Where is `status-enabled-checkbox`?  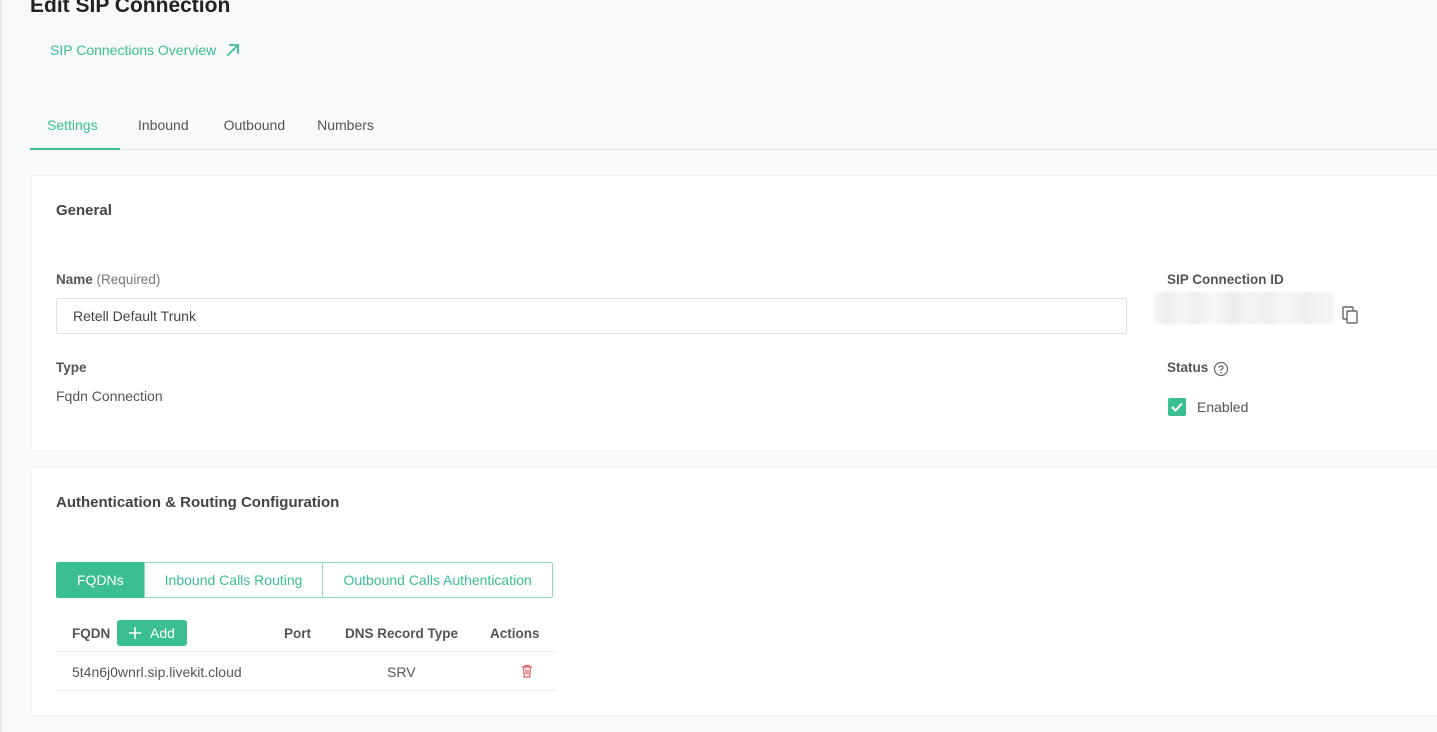
status-enabled-checkbox is located at coordinates (1177, 407).